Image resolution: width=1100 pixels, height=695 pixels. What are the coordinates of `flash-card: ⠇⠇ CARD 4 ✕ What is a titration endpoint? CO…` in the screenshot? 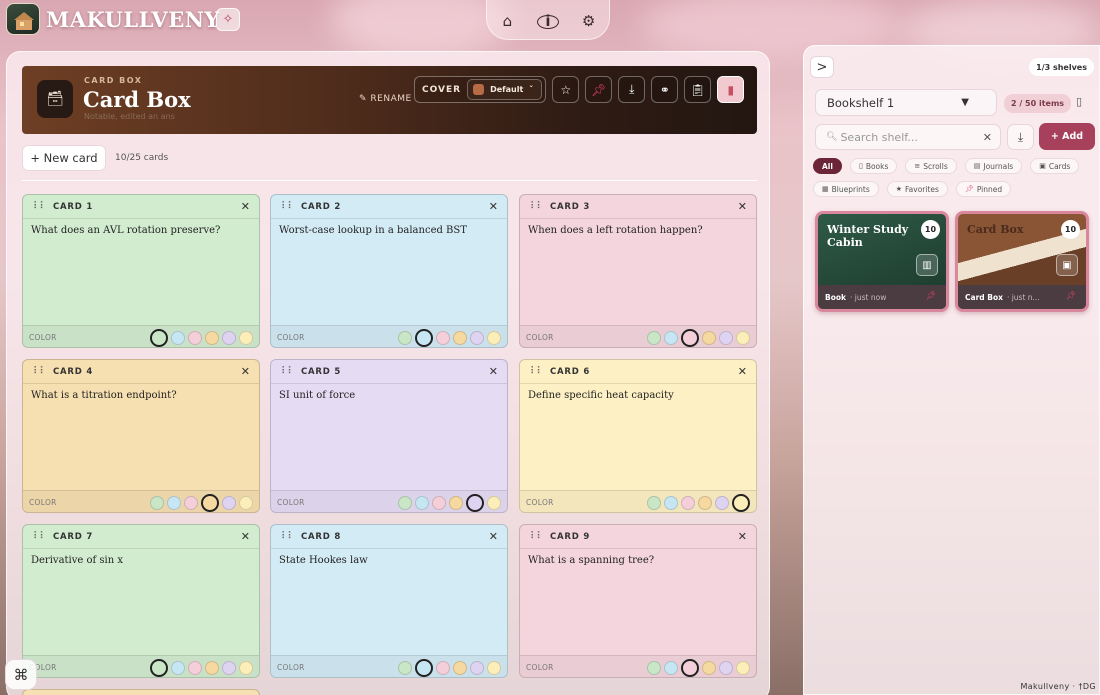 It's located at (141, 436).